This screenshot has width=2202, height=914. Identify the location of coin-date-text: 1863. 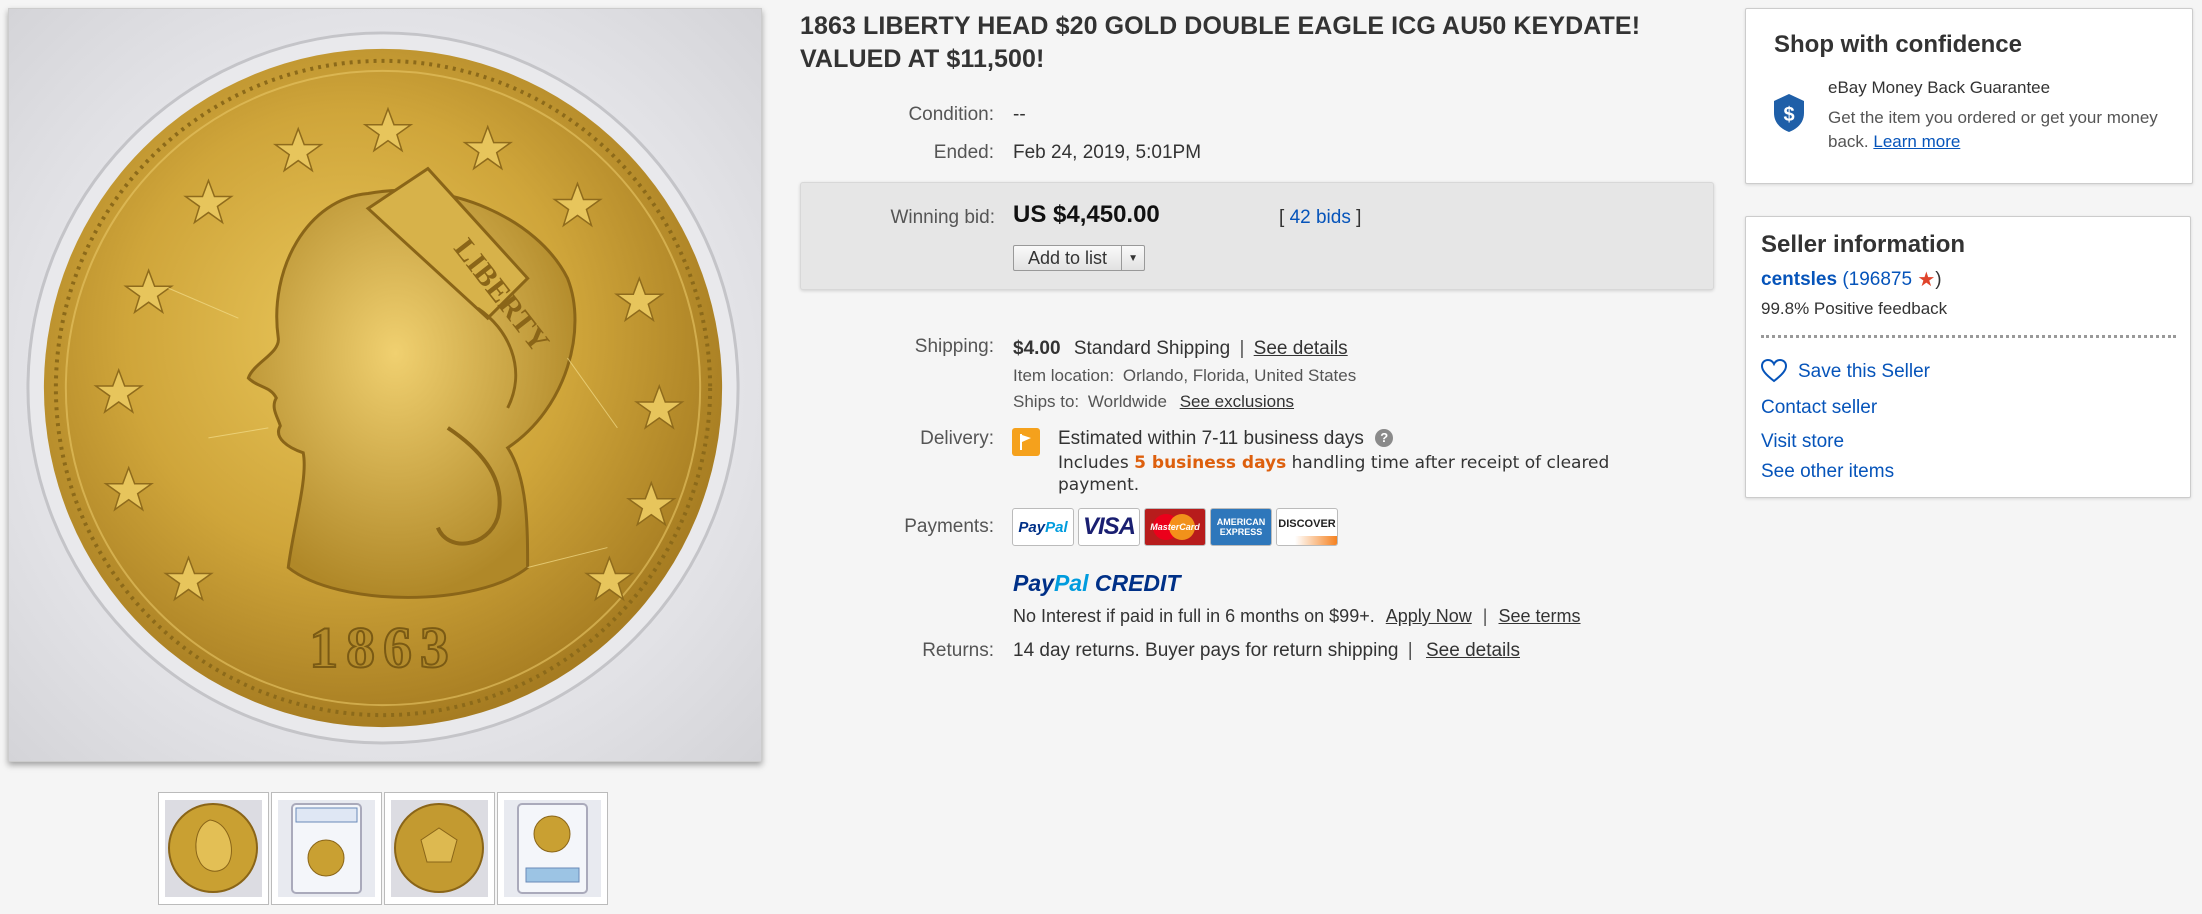
(383, 647).